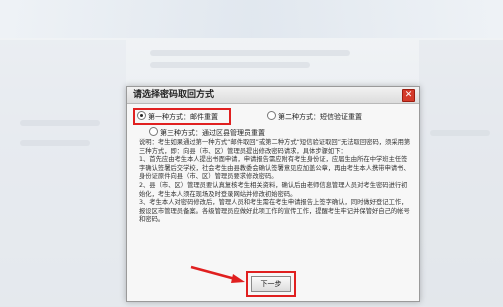 Image resolution: width=503 pixels, height=307 pixels. I want to click on option-email-label: 第一种方式：邮件重置, so click(183, 117).